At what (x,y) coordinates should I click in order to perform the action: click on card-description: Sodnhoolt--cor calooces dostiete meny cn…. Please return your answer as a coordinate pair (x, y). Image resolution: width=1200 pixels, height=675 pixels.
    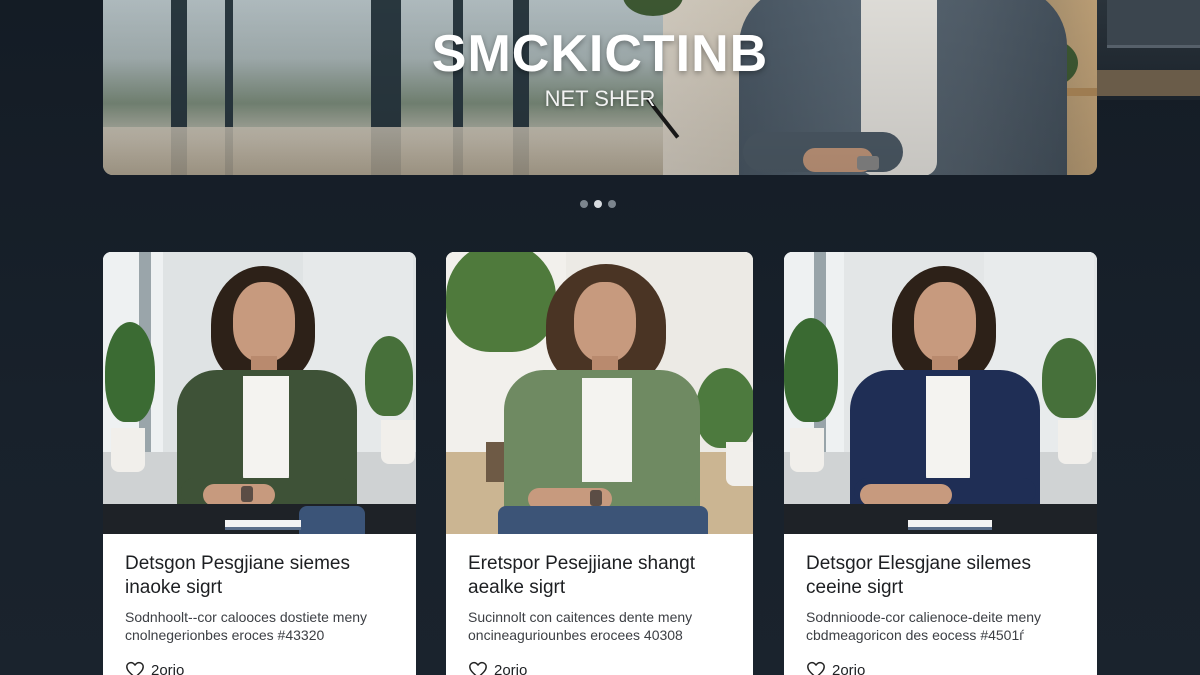
    Looking at the image, I should click on (246, 626).